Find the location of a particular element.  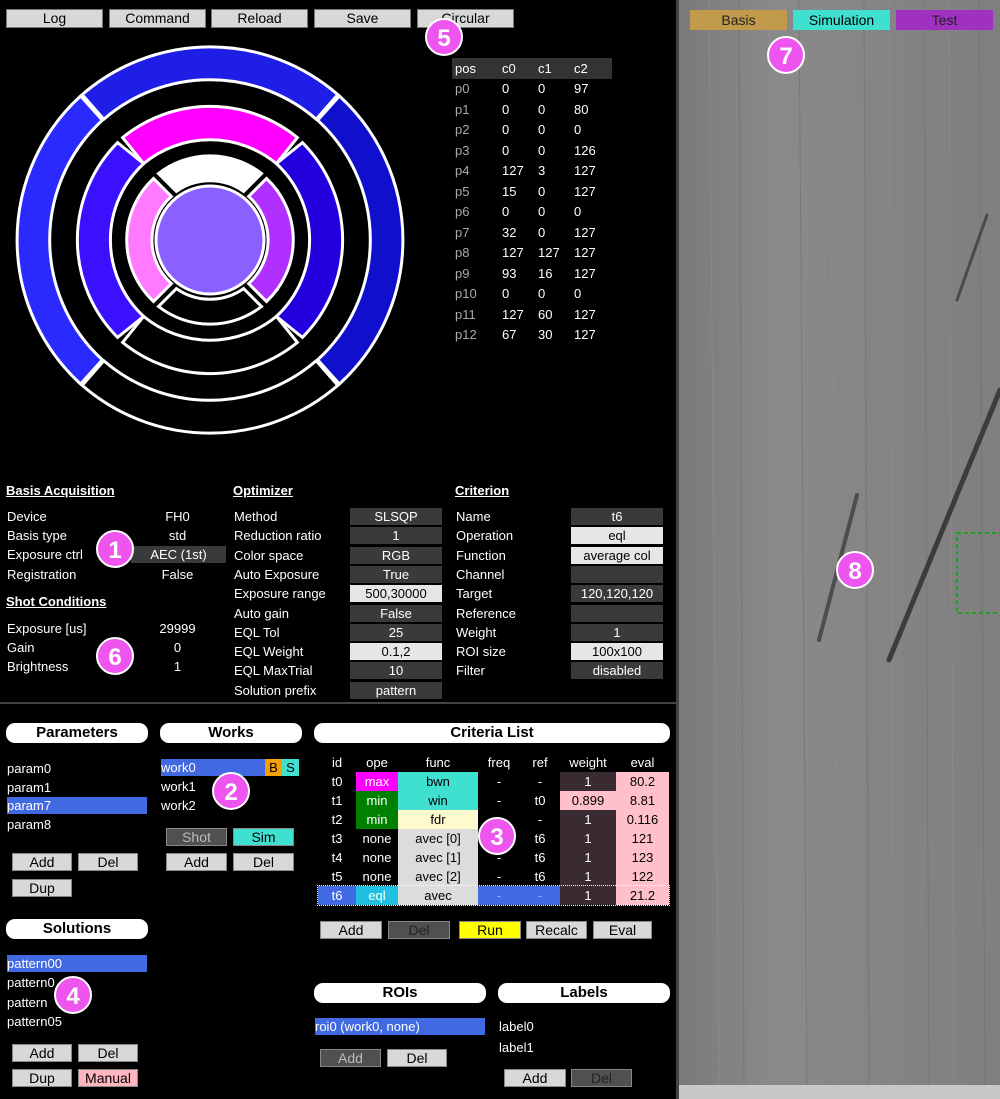

criterion-value: t6 is located at coordinates (617, 516).